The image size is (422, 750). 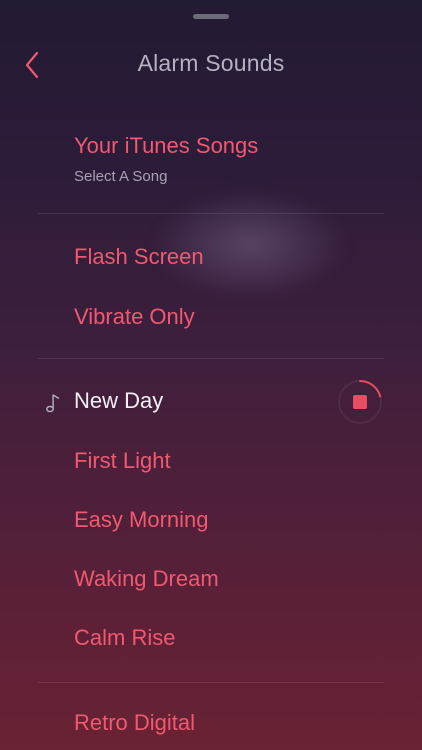 I want to click on stop-playback-button, so click(x=360, y=402).